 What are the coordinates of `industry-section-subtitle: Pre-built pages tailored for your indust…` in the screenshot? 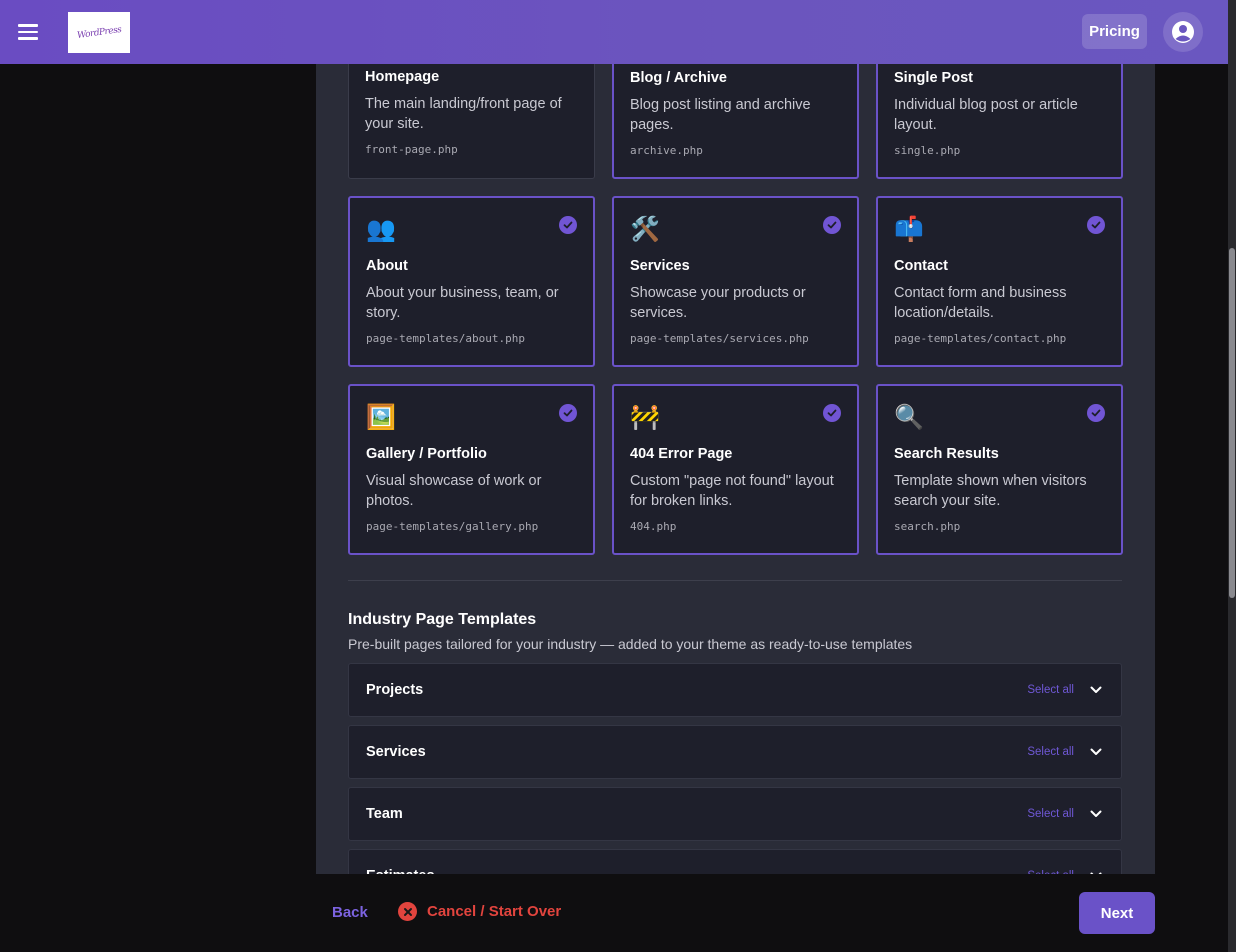 It's located at (630, 644).